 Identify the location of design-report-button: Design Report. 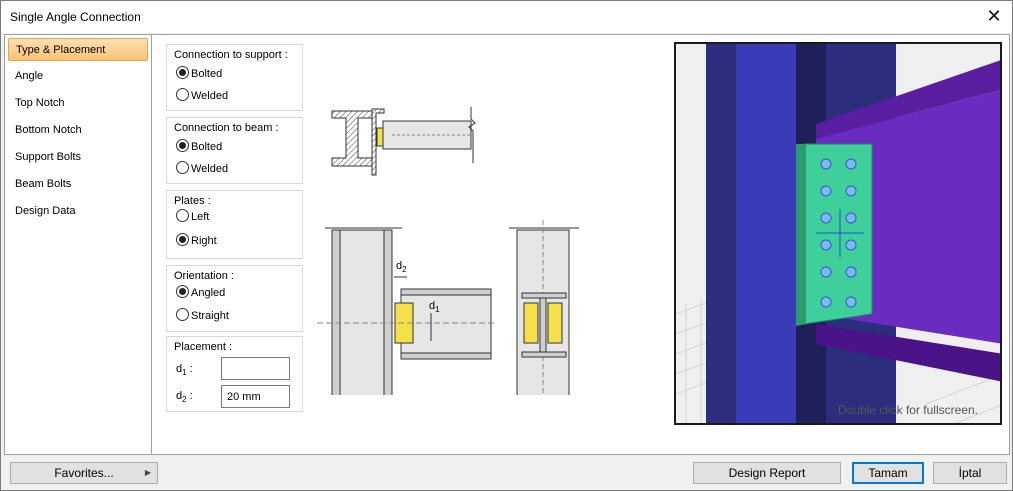
(767, 473).